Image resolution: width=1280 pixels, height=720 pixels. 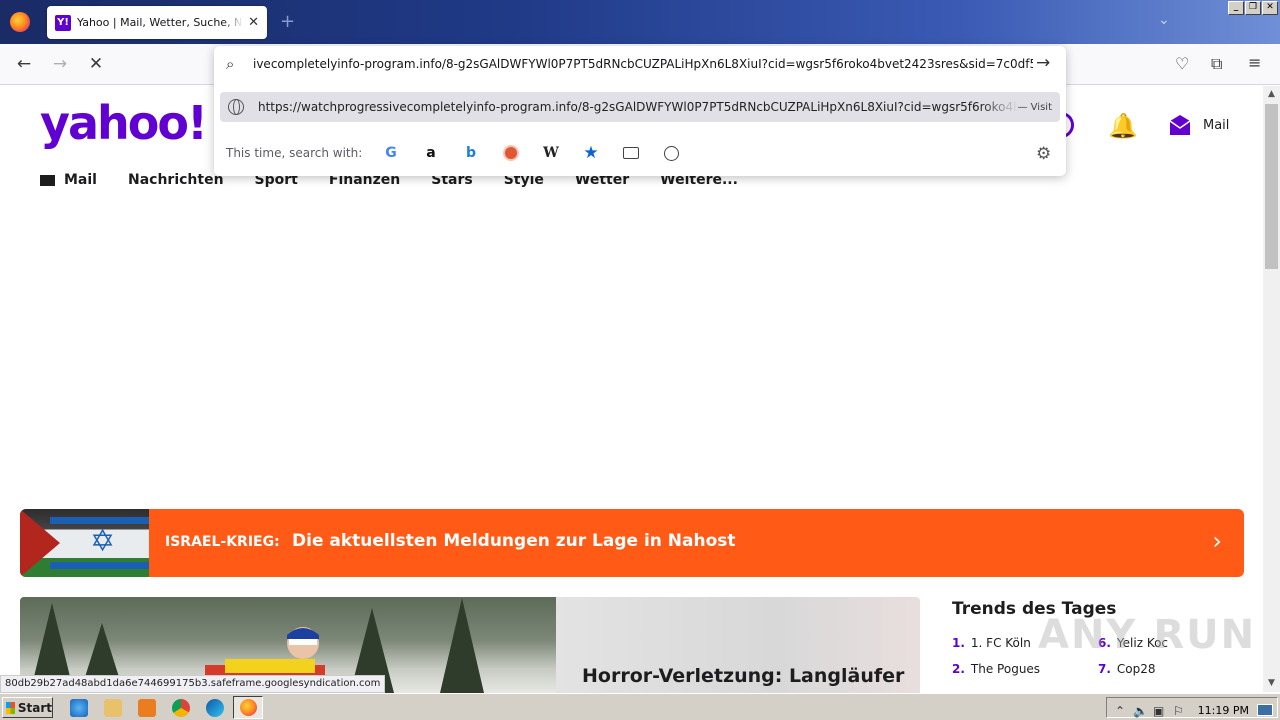 I want to click on list-all-tabs-icon: ⌄, so click(x=1164, y=20).